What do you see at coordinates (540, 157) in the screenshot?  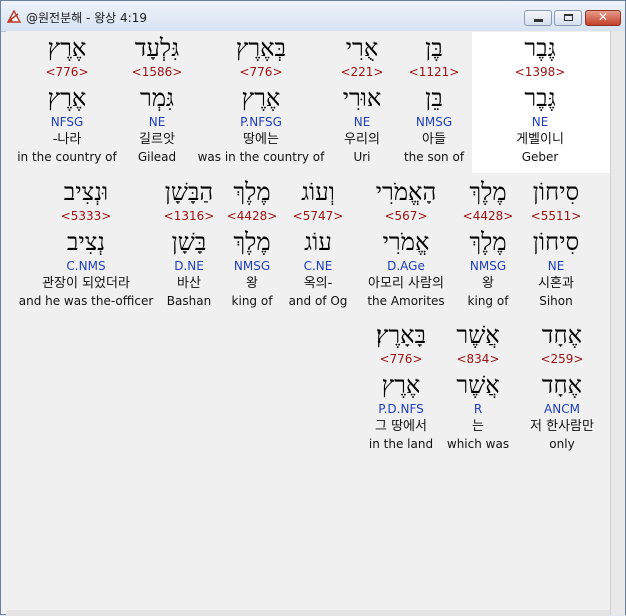 I see `english-gloss: Geber` at bounding box center [540, 157].